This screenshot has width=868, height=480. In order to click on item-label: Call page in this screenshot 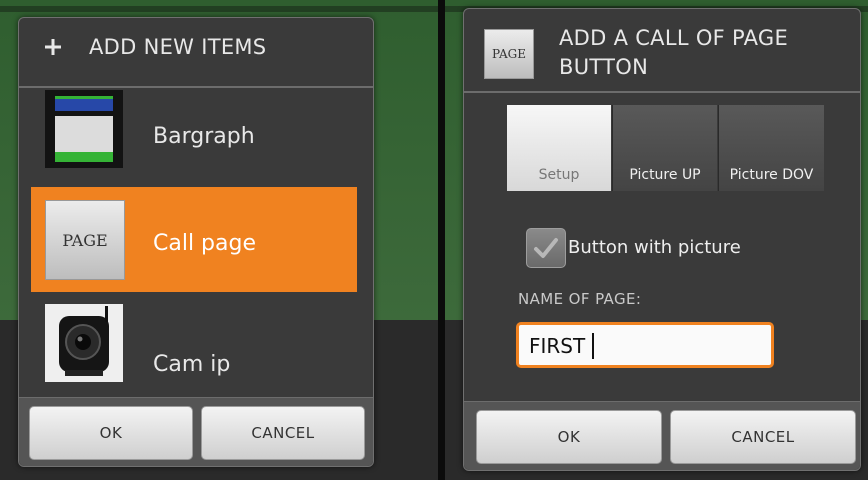, I will do `click(205, 243)`.